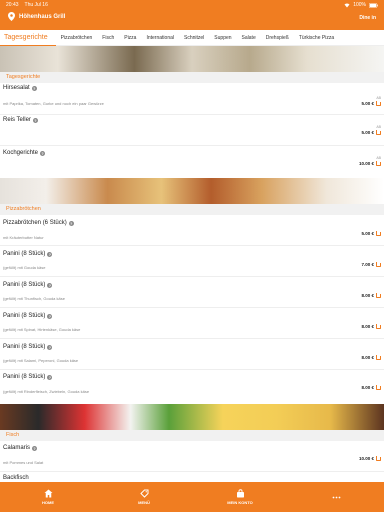 This screenshot has width=384, height=512. Describe the element at coordinates (367, 18) in the screenshot. I see `dine-in-toggle: Dine in` at that location.